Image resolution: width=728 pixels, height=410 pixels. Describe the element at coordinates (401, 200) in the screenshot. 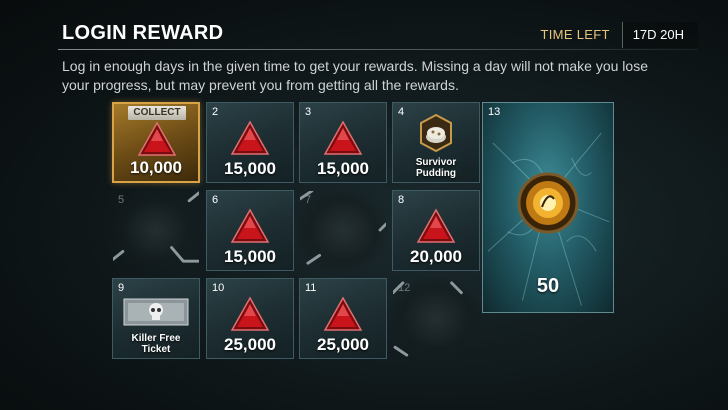

I see `day-number: 8` at that location.